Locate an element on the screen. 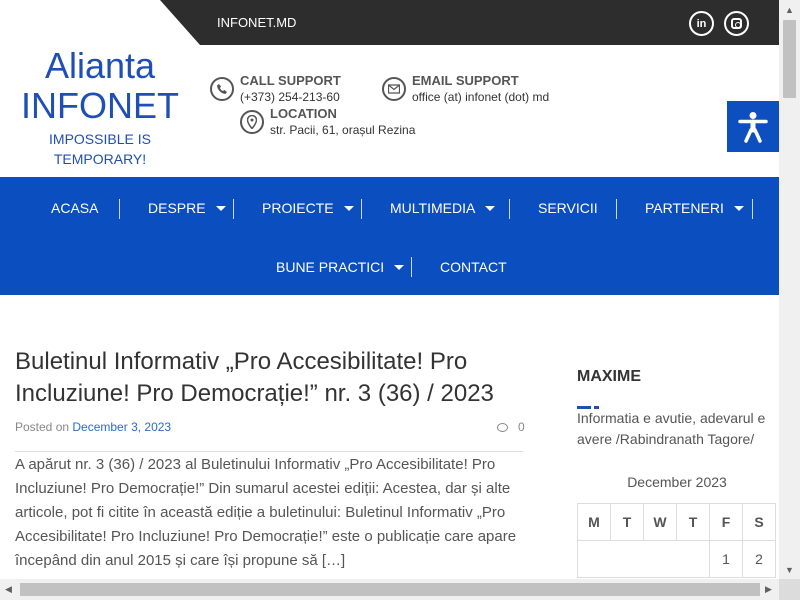 The height and width of the screenshot is (600, 800). linkedin-icon: in is located at coordinates (701, 23).